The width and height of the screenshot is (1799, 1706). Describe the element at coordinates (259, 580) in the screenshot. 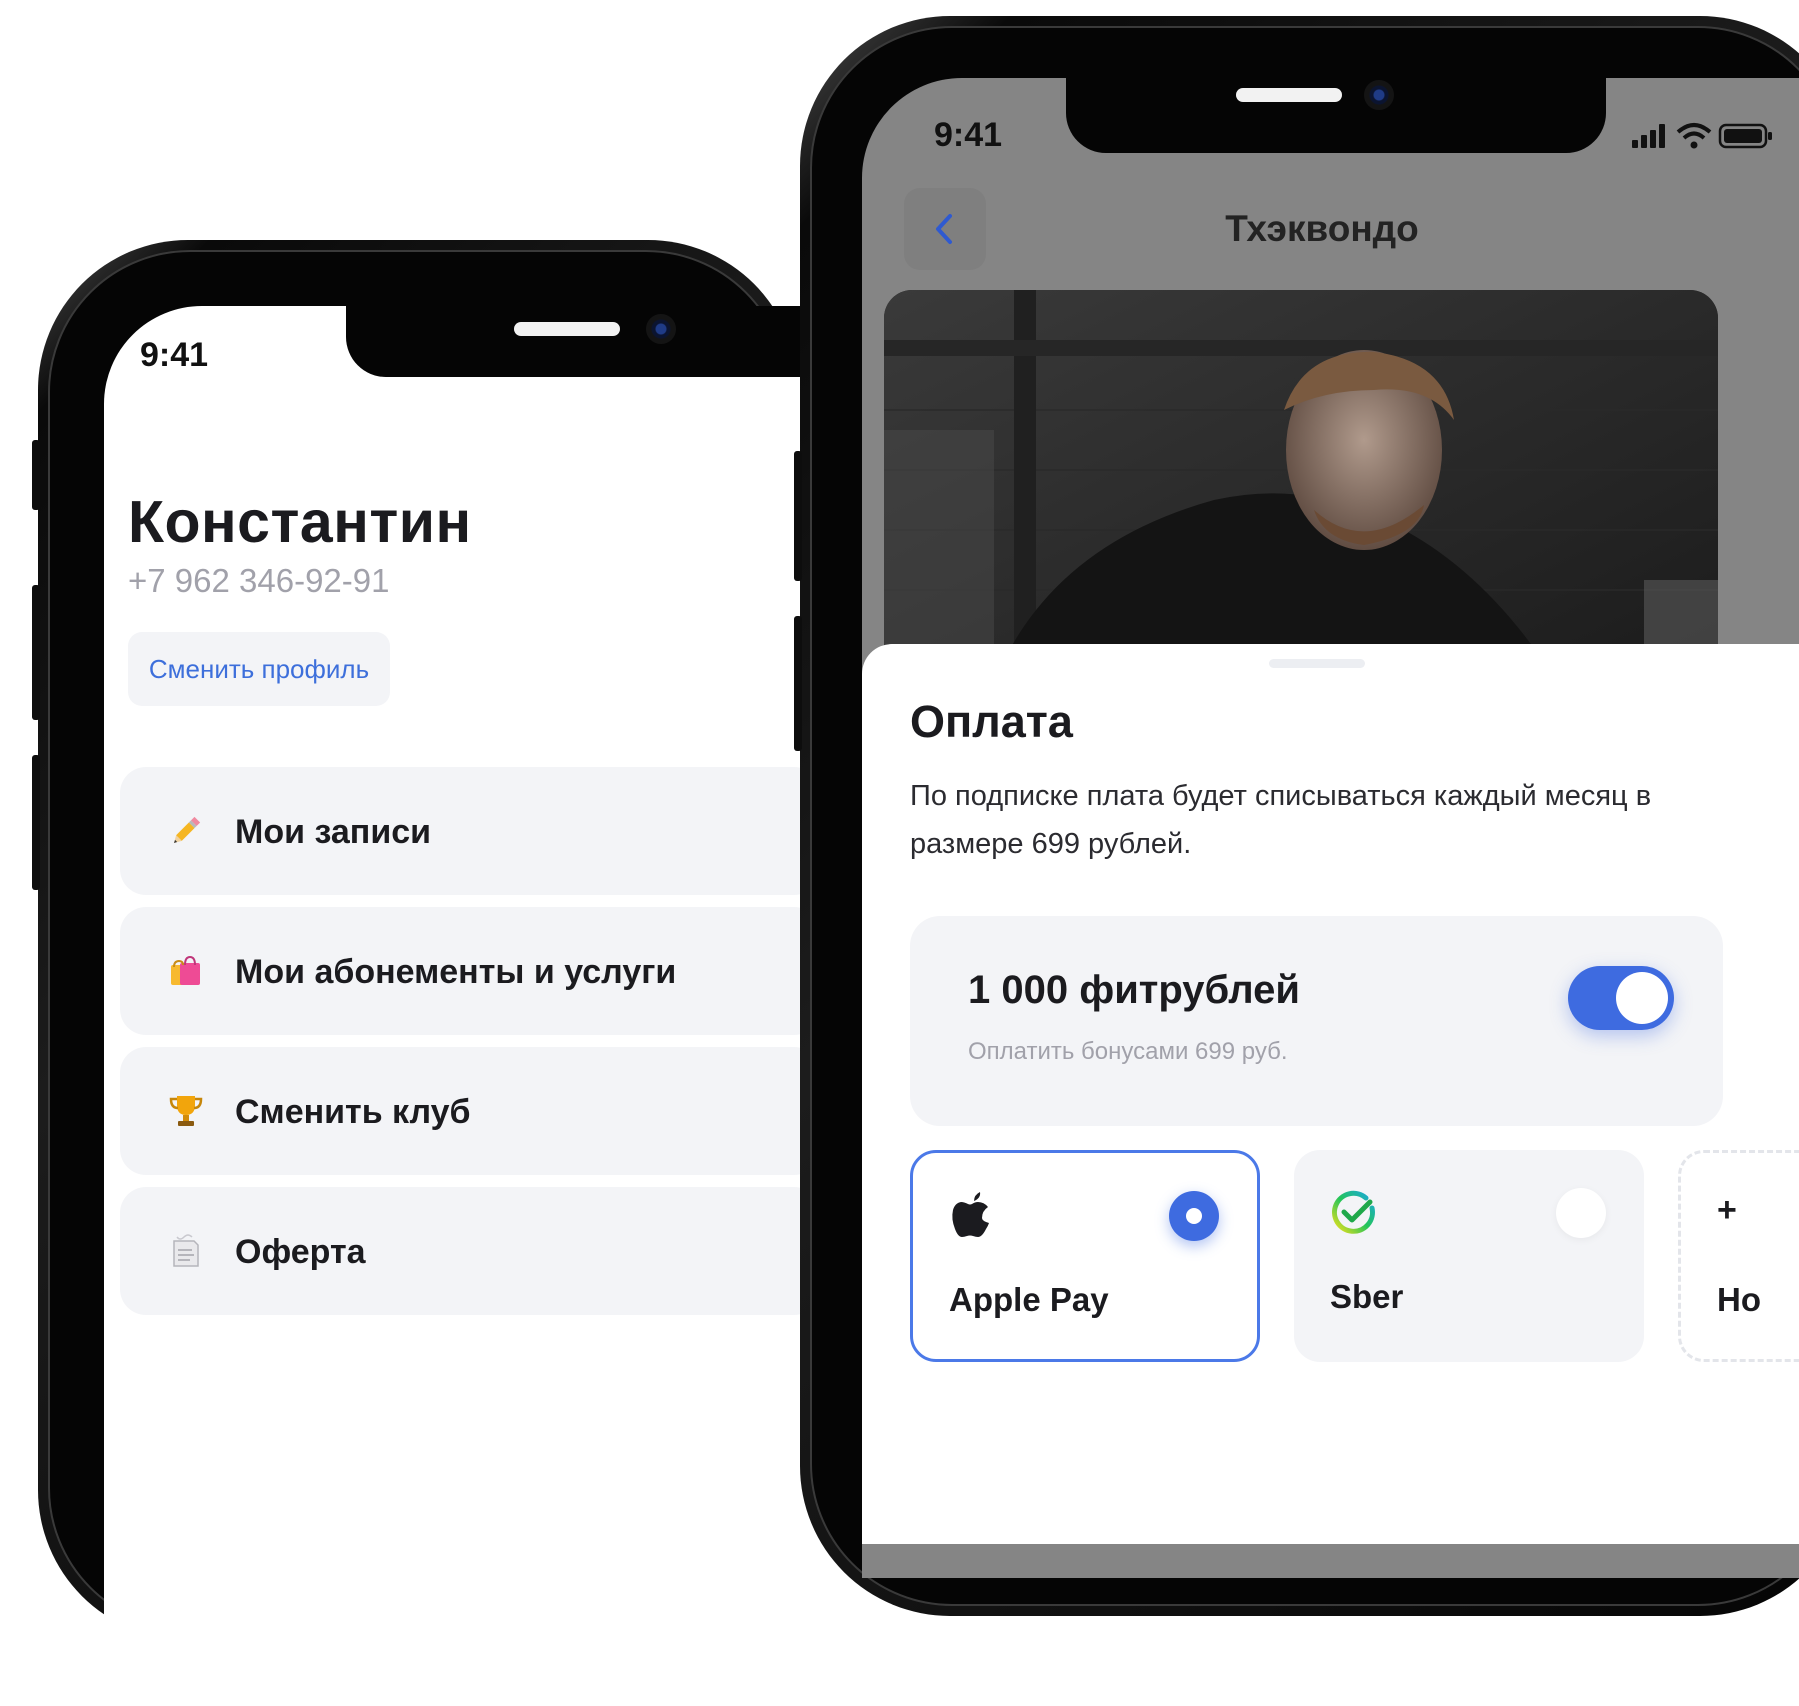

I see `profile-phone: +7 962 346-92-91` at that location.